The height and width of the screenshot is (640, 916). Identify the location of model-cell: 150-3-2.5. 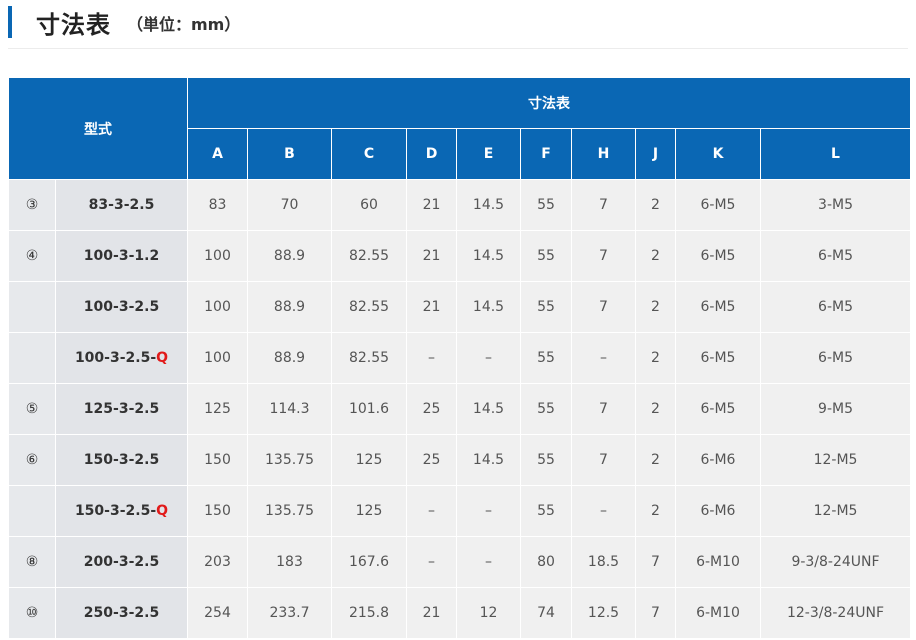
(121, 460).